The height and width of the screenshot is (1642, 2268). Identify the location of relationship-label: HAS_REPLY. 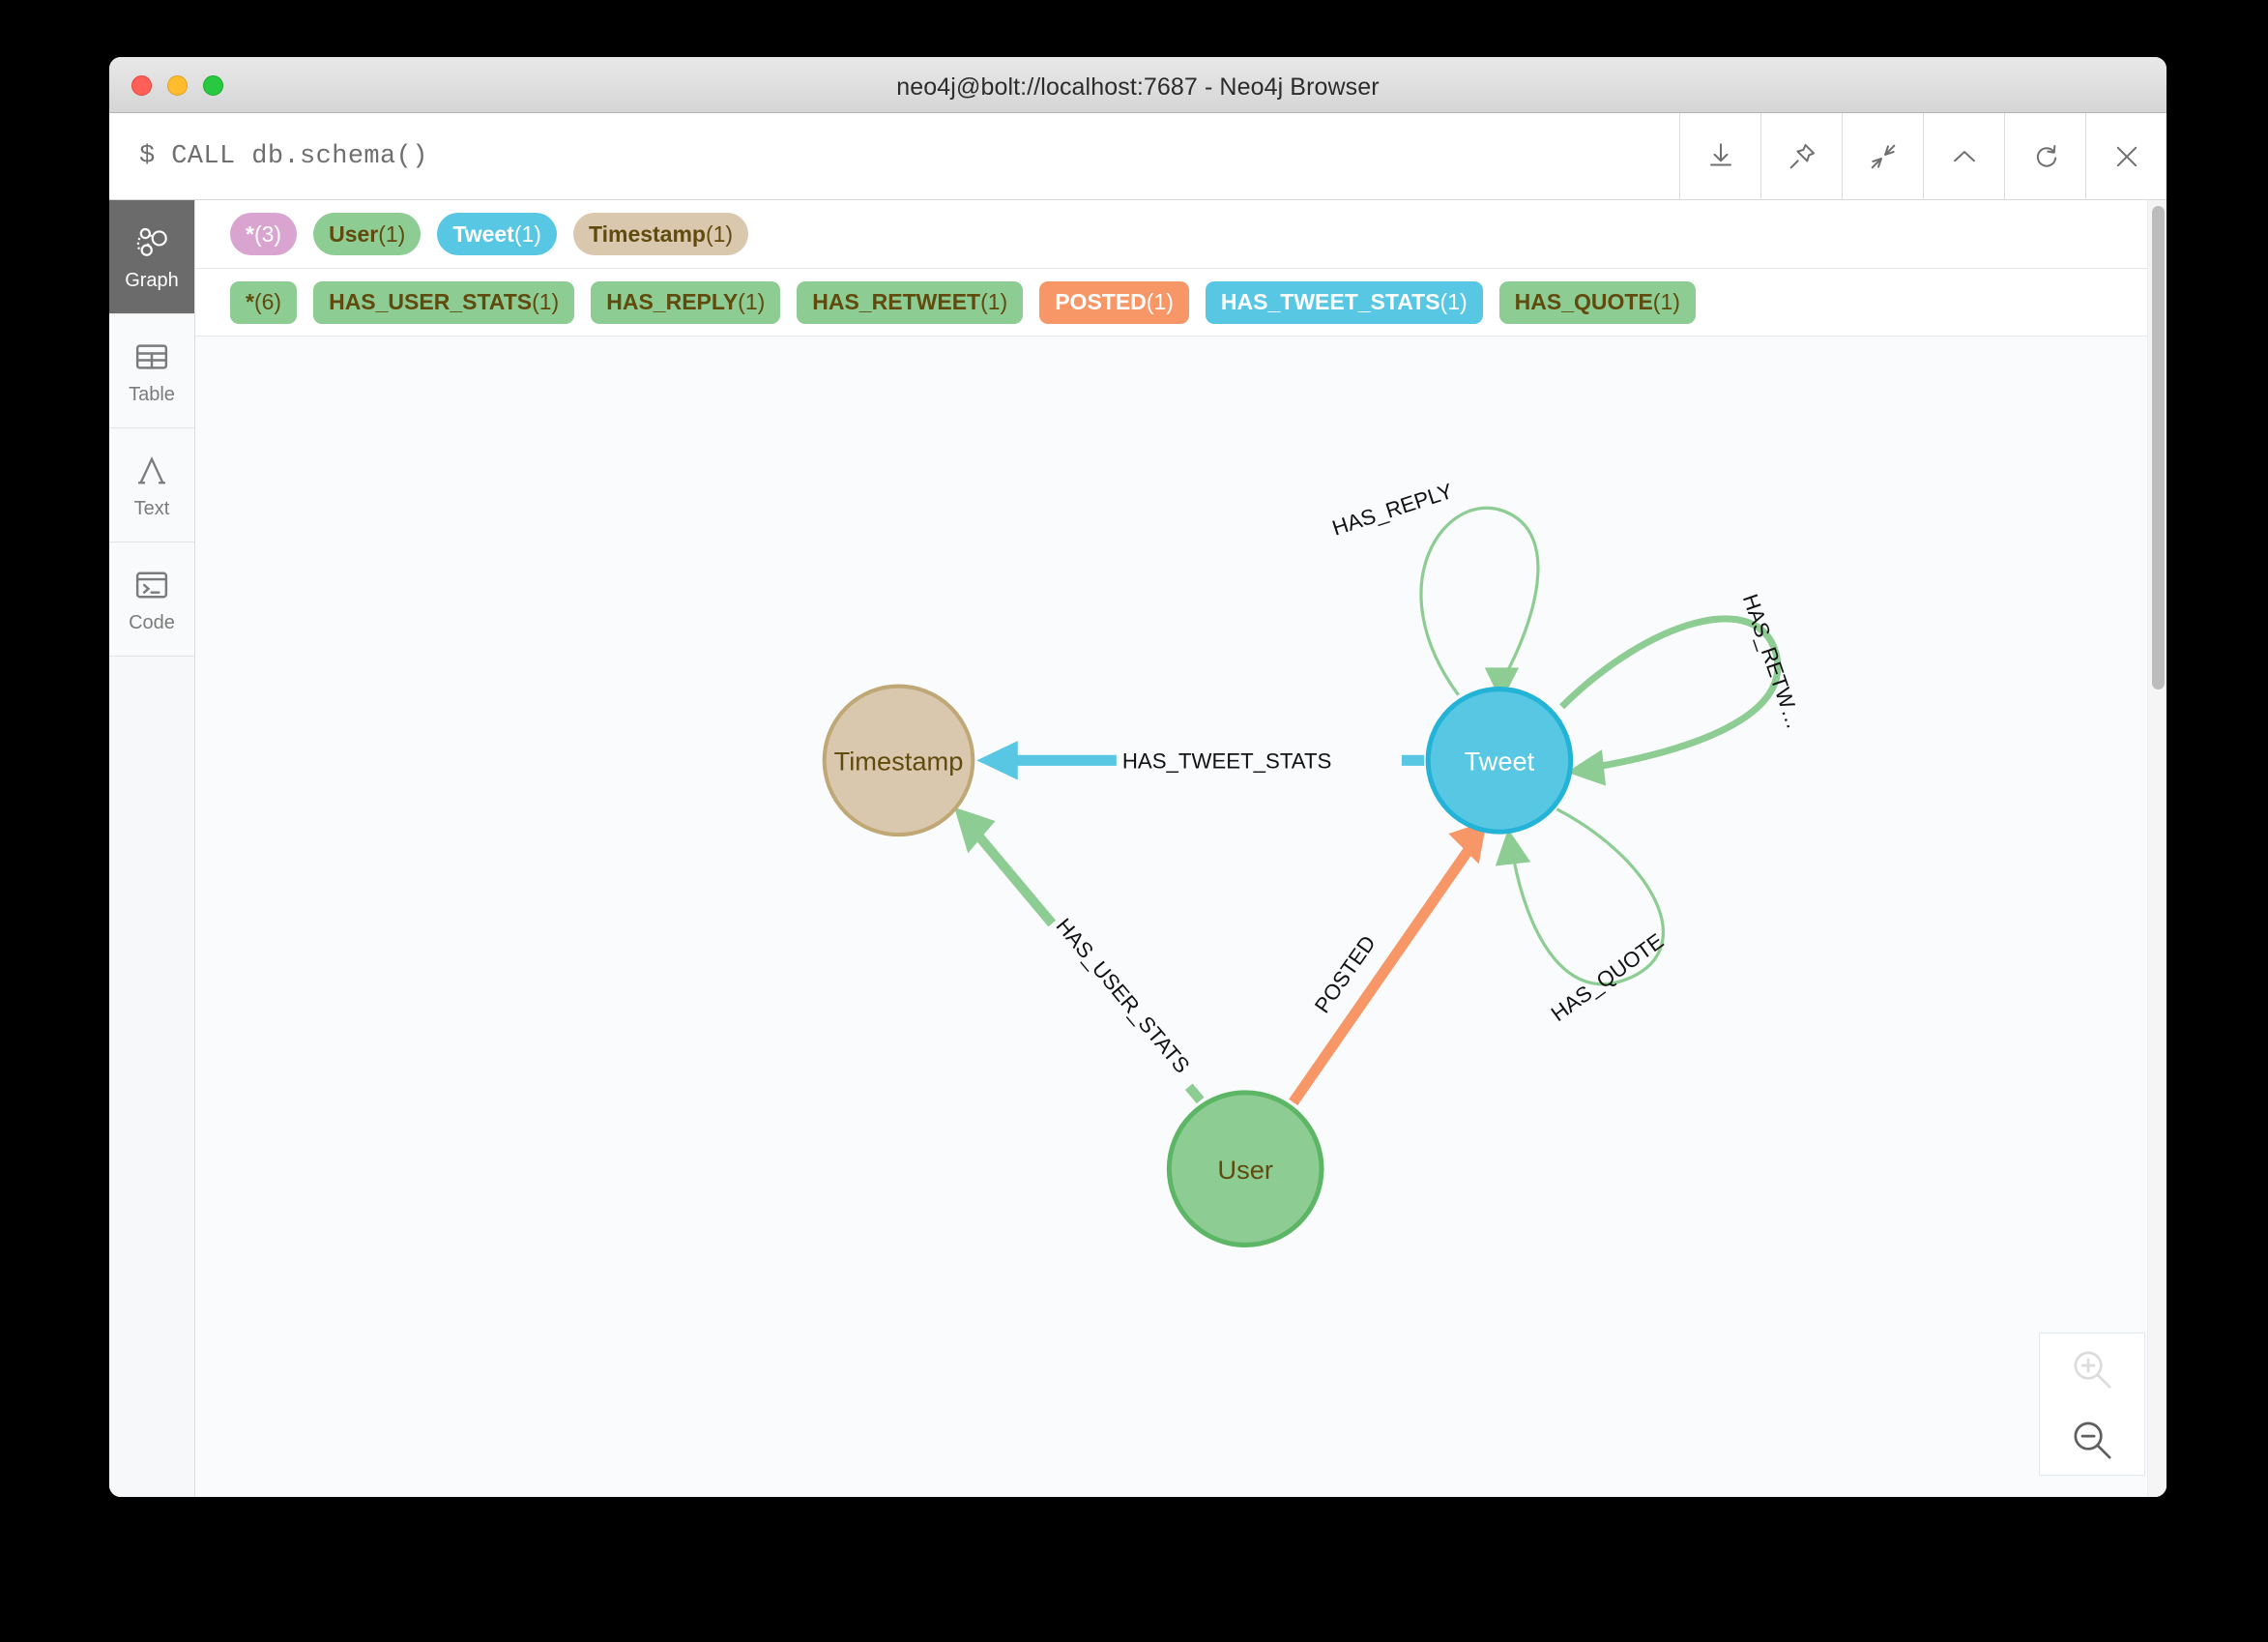
(1392, 510).